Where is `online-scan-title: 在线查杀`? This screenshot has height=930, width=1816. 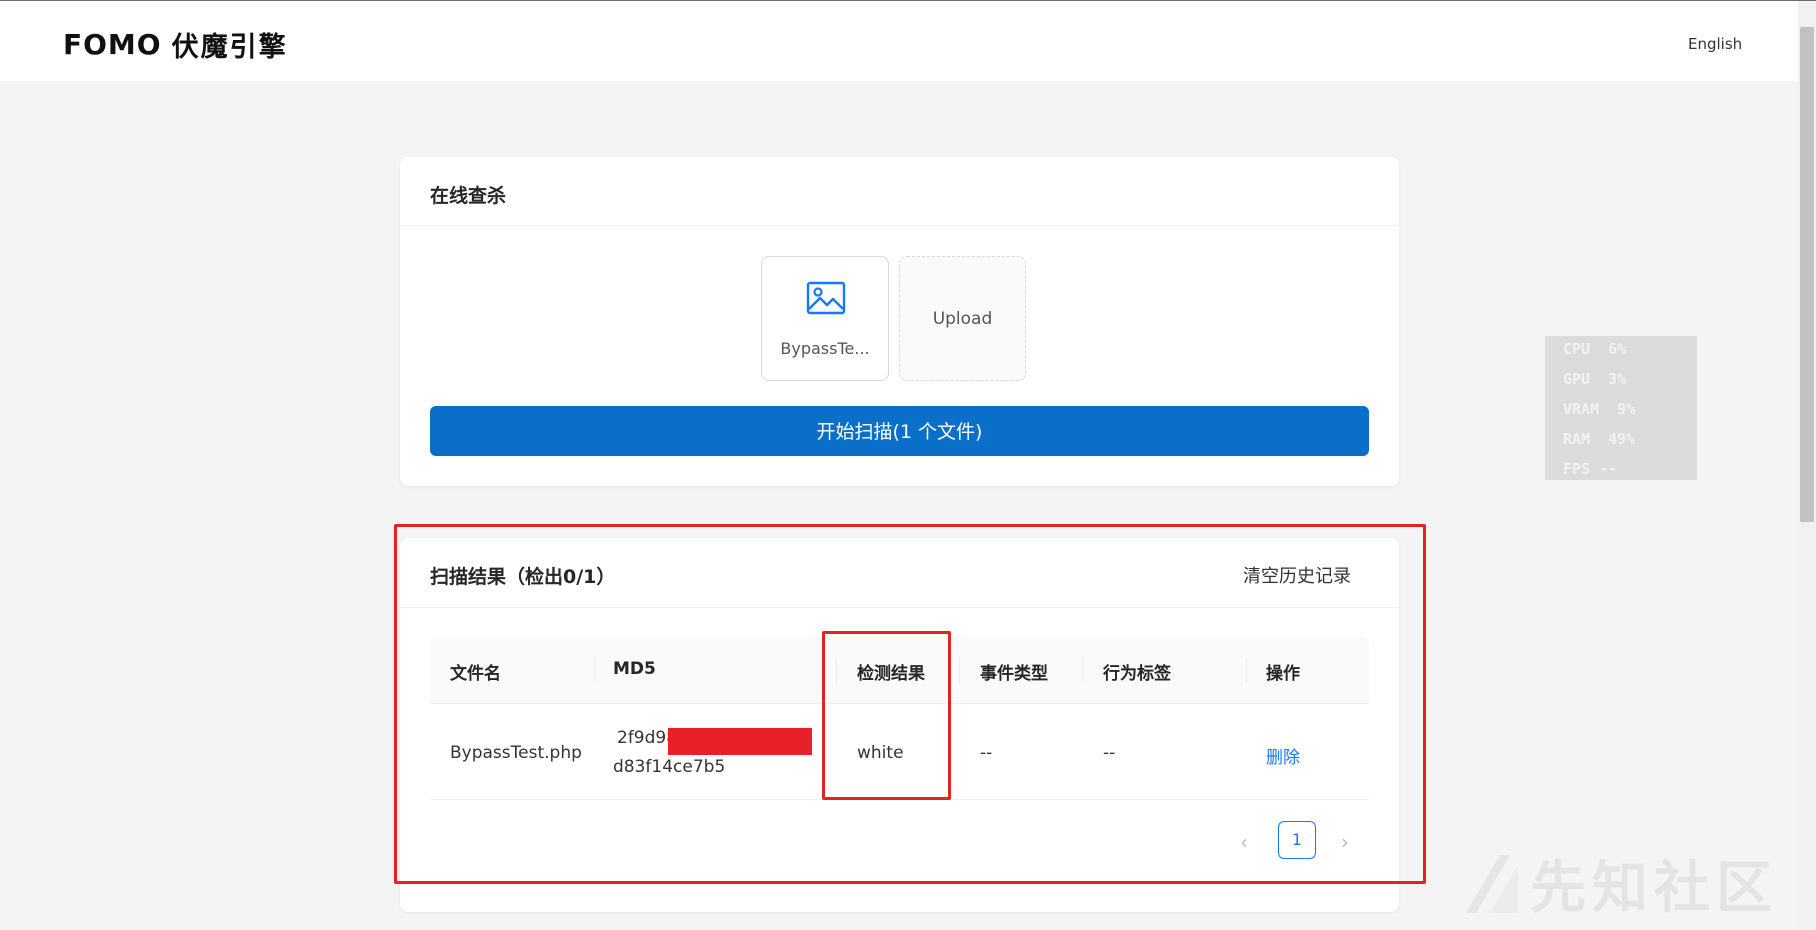
online-scan-title: 在线查杀 is located at coordinates (468, 196).